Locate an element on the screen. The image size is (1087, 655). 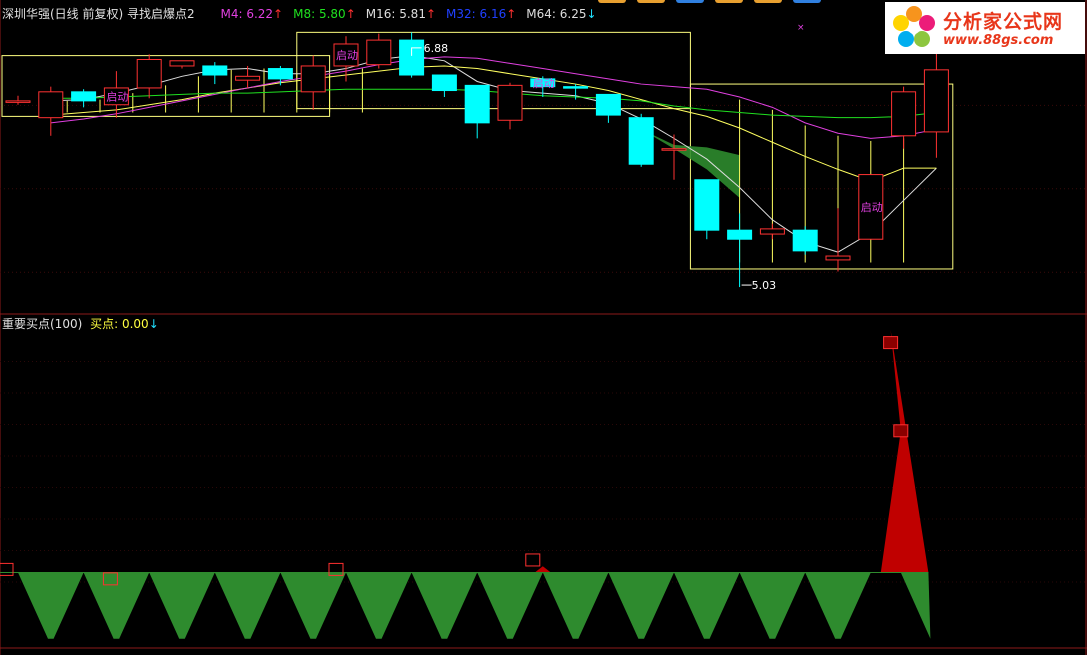
logo-url: www.88gs.com is located at coordinates (998, 40).